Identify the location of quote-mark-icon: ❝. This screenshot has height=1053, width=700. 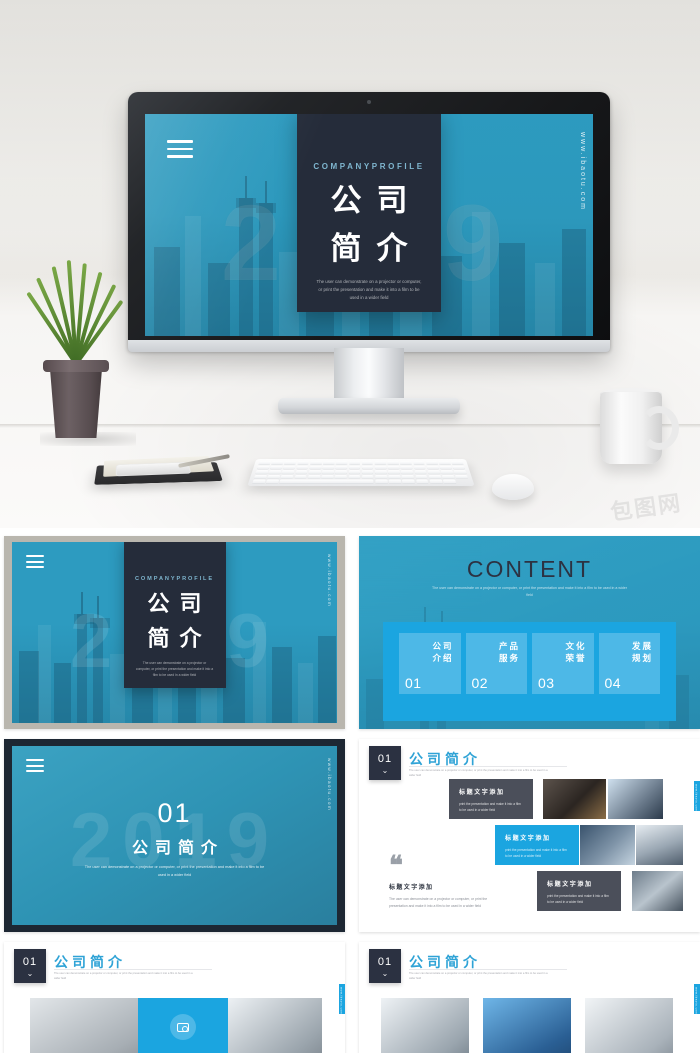
(396, 865).